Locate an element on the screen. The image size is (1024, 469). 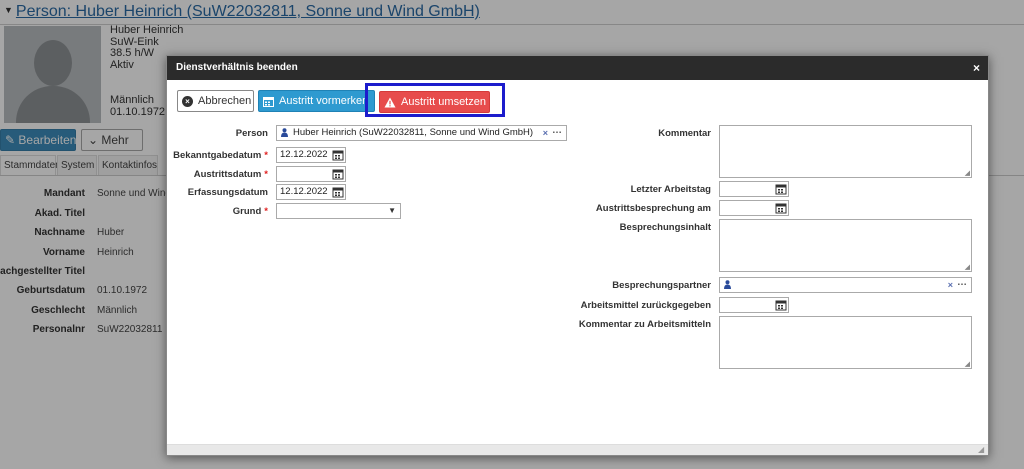
besprechung-am-label: Austrittsbesprechung am is located at coordinates (653, 208).